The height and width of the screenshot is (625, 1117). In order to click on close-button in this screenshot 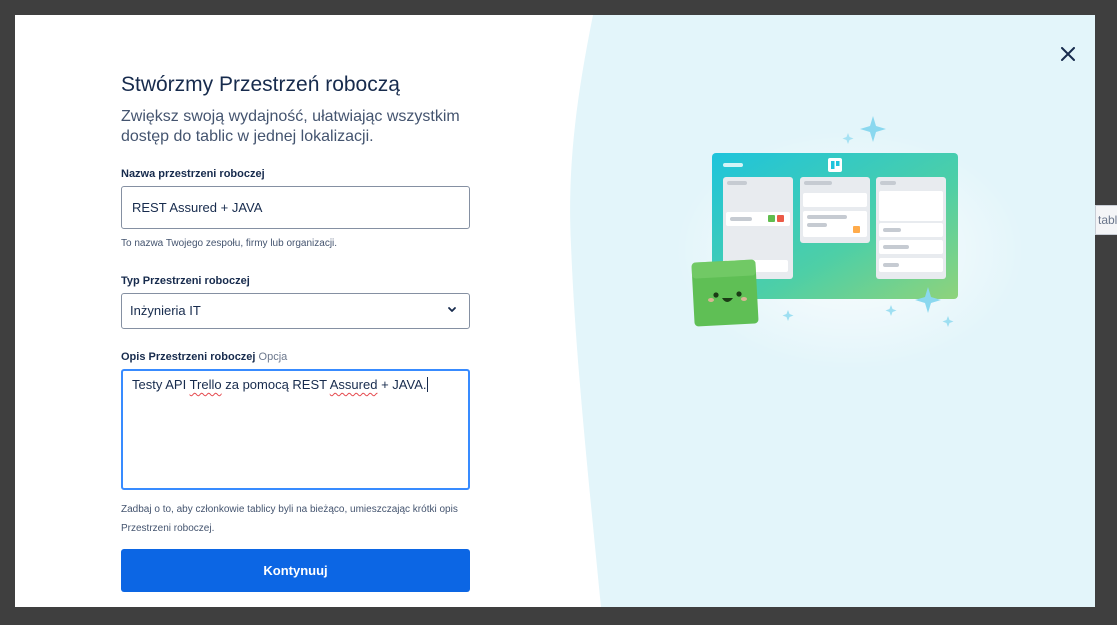, I will do `click(1068, 54)`.